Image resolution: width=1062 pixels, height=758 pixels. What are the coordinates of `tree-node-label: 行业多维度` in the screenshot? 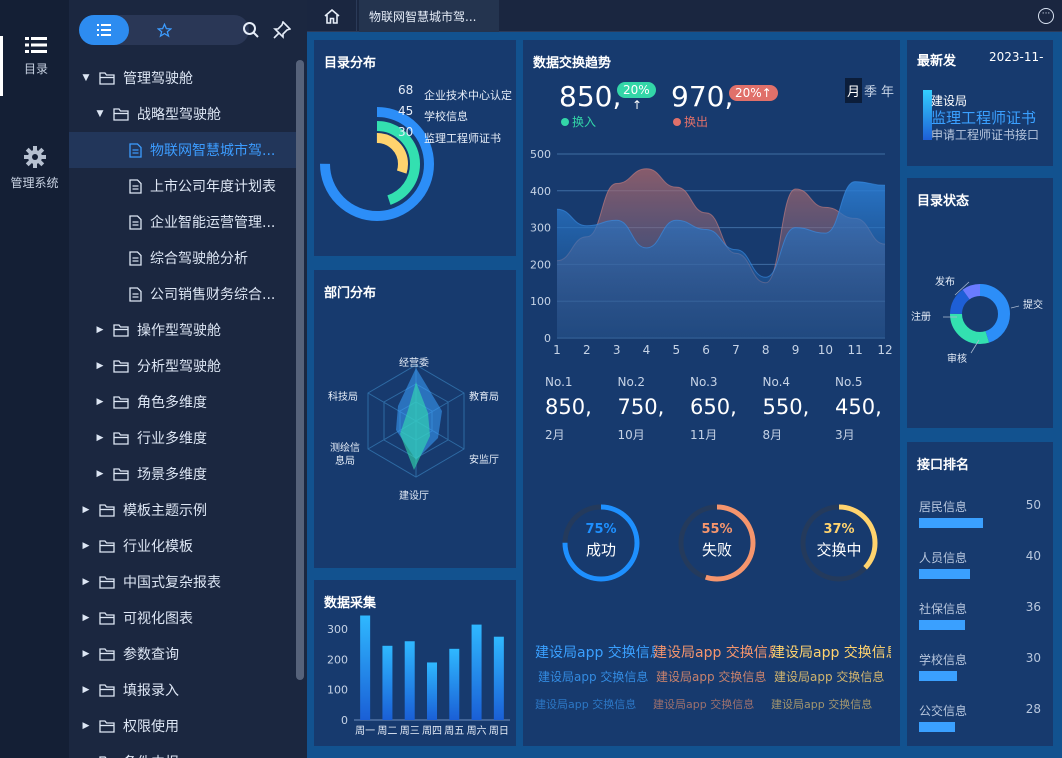 It's located at (172, 439).